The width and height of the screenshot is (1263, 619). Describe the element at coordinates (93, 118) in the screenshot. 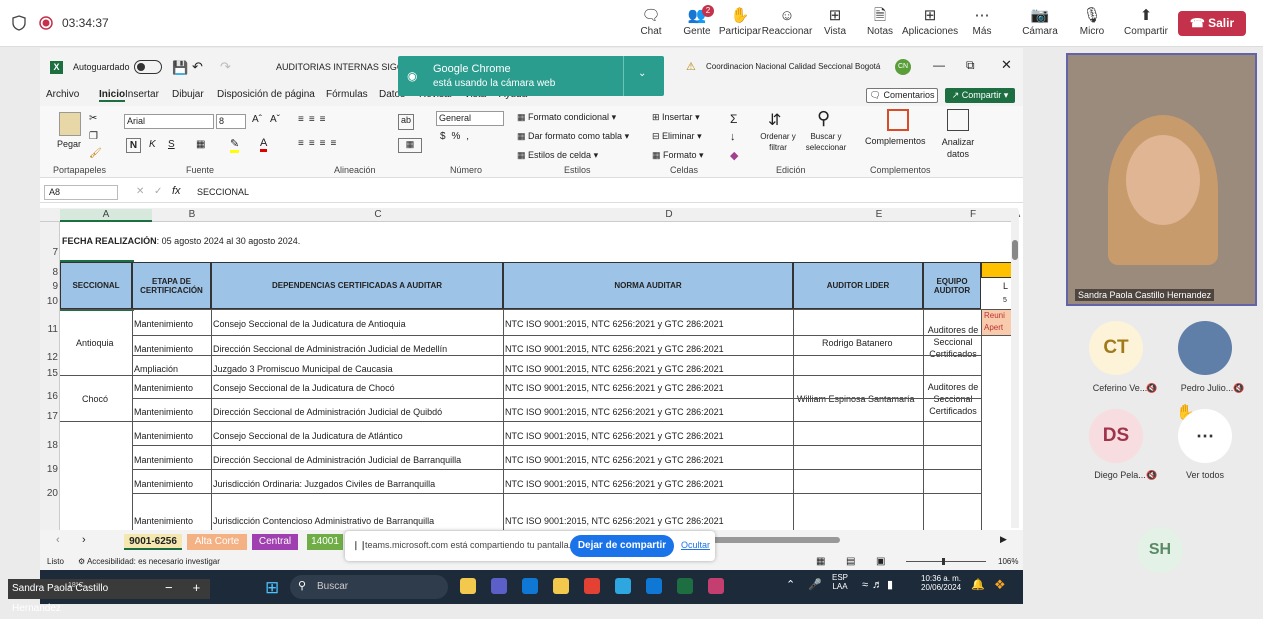

I see `cut-icon: ✂` at that location.